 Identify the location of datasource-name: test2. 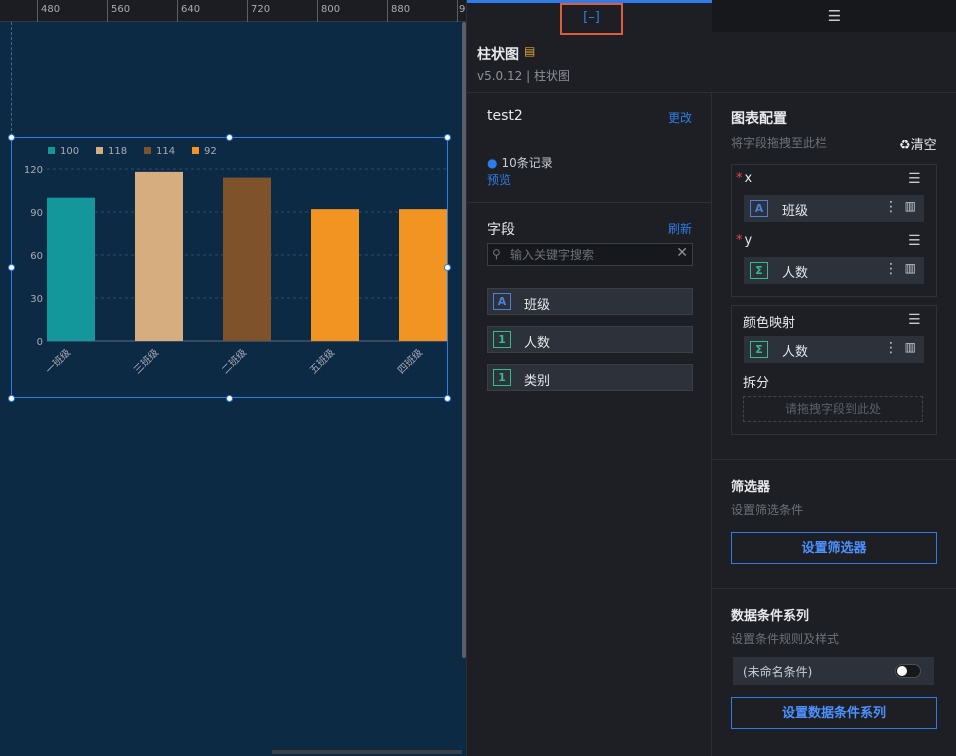
(505, 116).